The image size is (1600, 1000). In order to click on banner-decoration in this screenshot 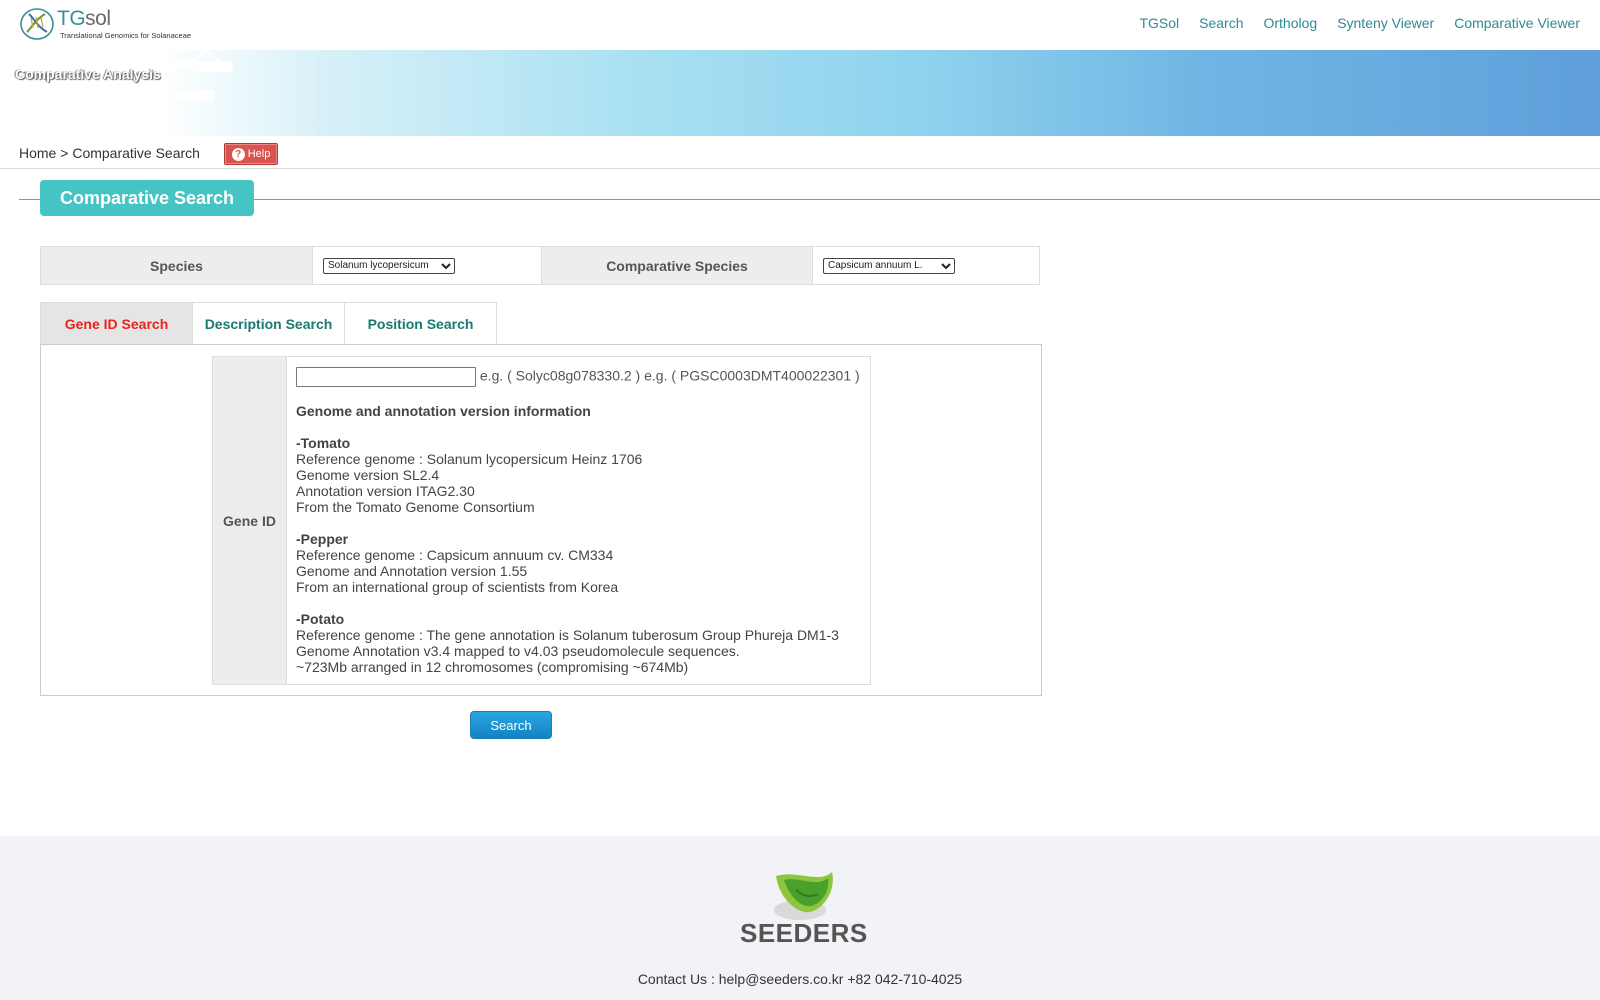, I will do `click(166, 83)`.